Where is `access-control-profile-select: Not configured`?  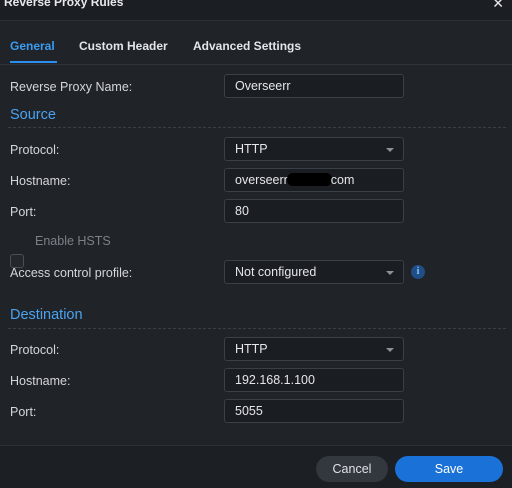
access-control-profile-select: Not configured is located at coordinates (314, 272).